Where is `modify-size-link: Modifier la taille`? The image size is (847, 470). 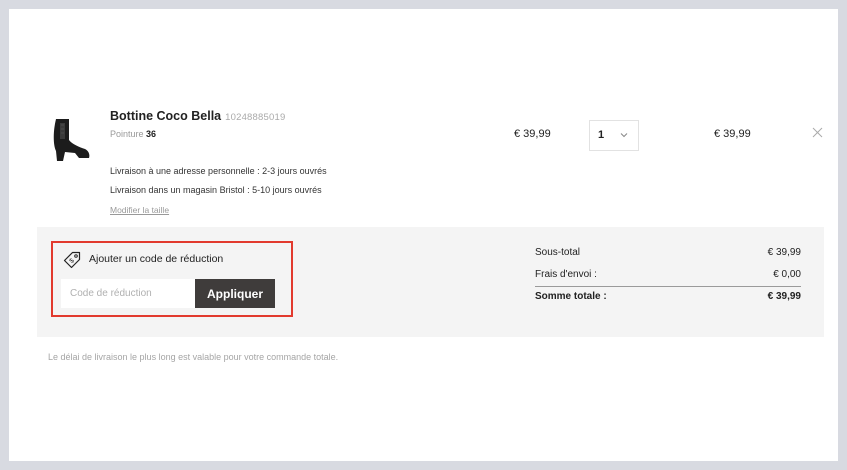 modify-size-link: Modifier la taille is located at coordinates (139, 210).